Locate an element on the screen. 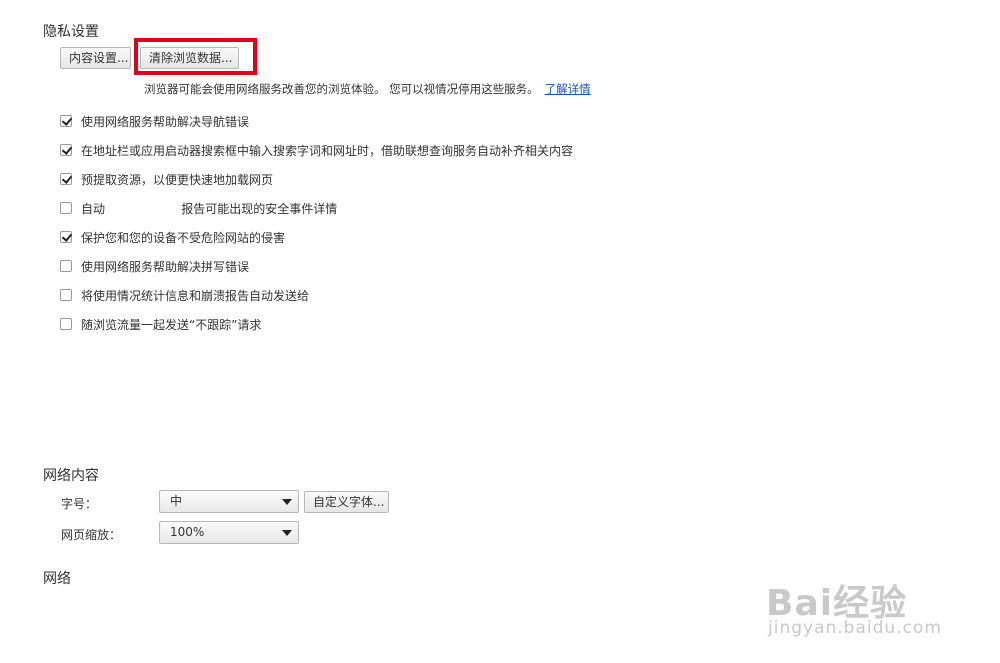  privacy-option-row: 使用网络服务帮助解决导航错误 is located at coordinates (154, 121).